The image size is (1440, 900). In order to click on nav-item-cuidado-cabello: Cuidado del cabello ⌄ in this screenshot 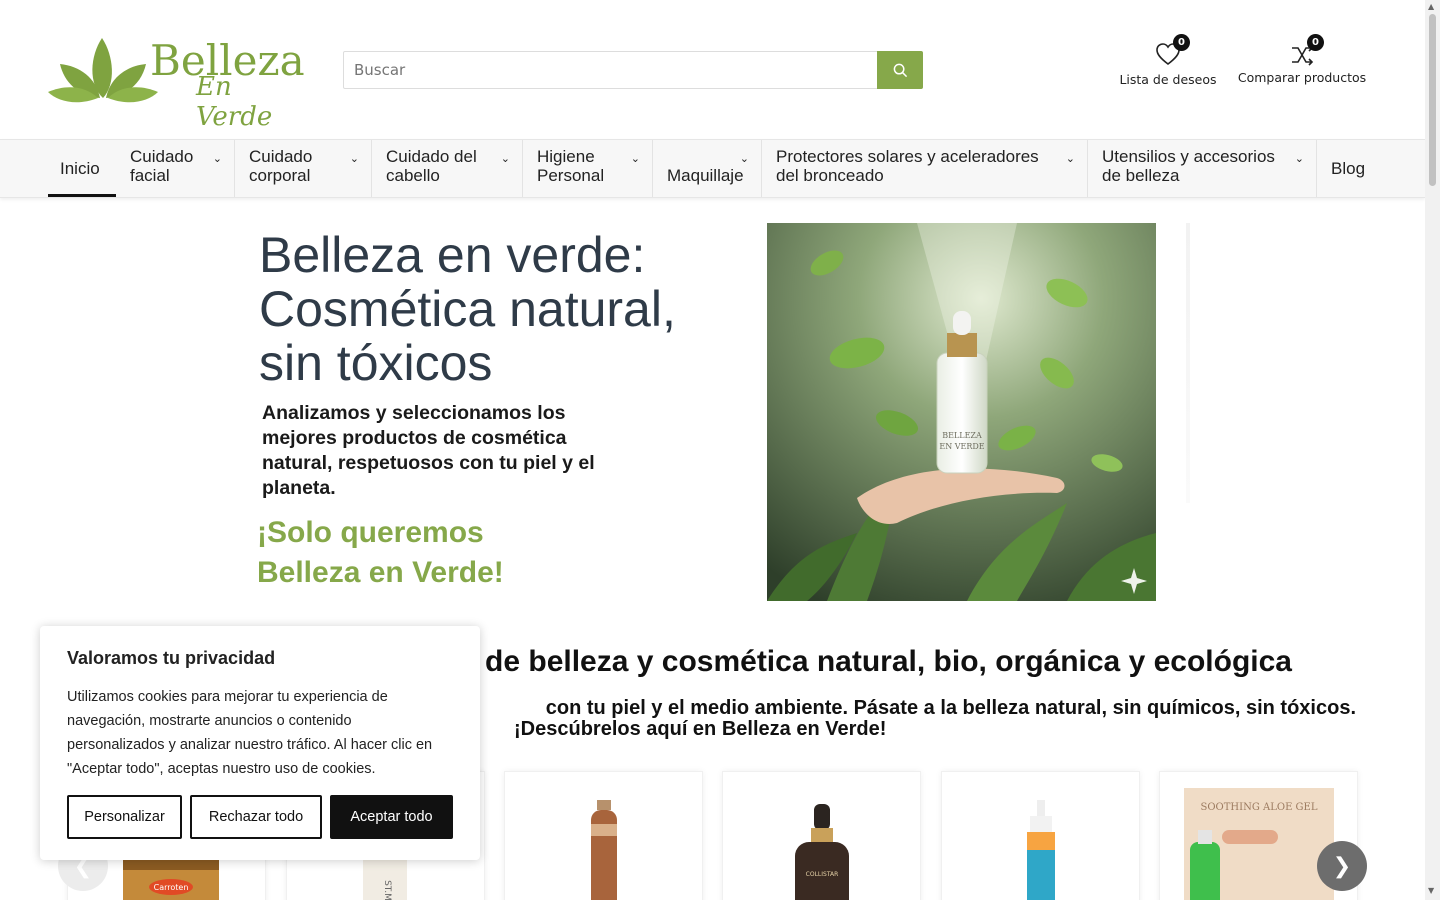, I will do `click(447, 168)`.